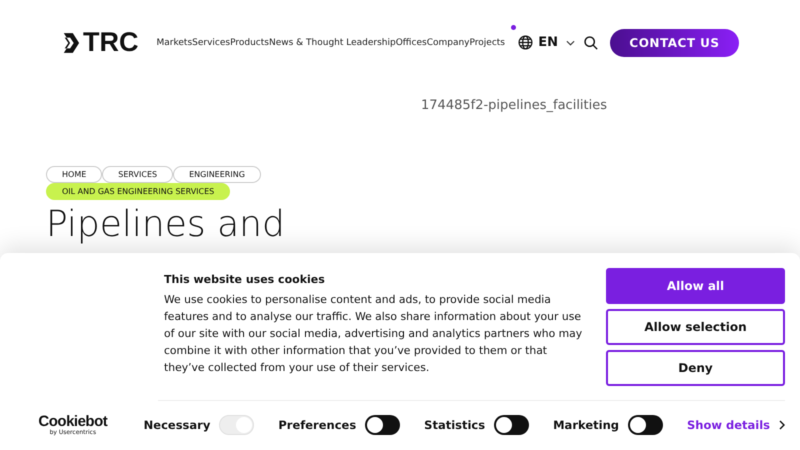 The height and width of the screenshot is (450, 800). Describe the element at coordinates (782, 425) in the screenshot. I see `chevron-right-icon` at that location.